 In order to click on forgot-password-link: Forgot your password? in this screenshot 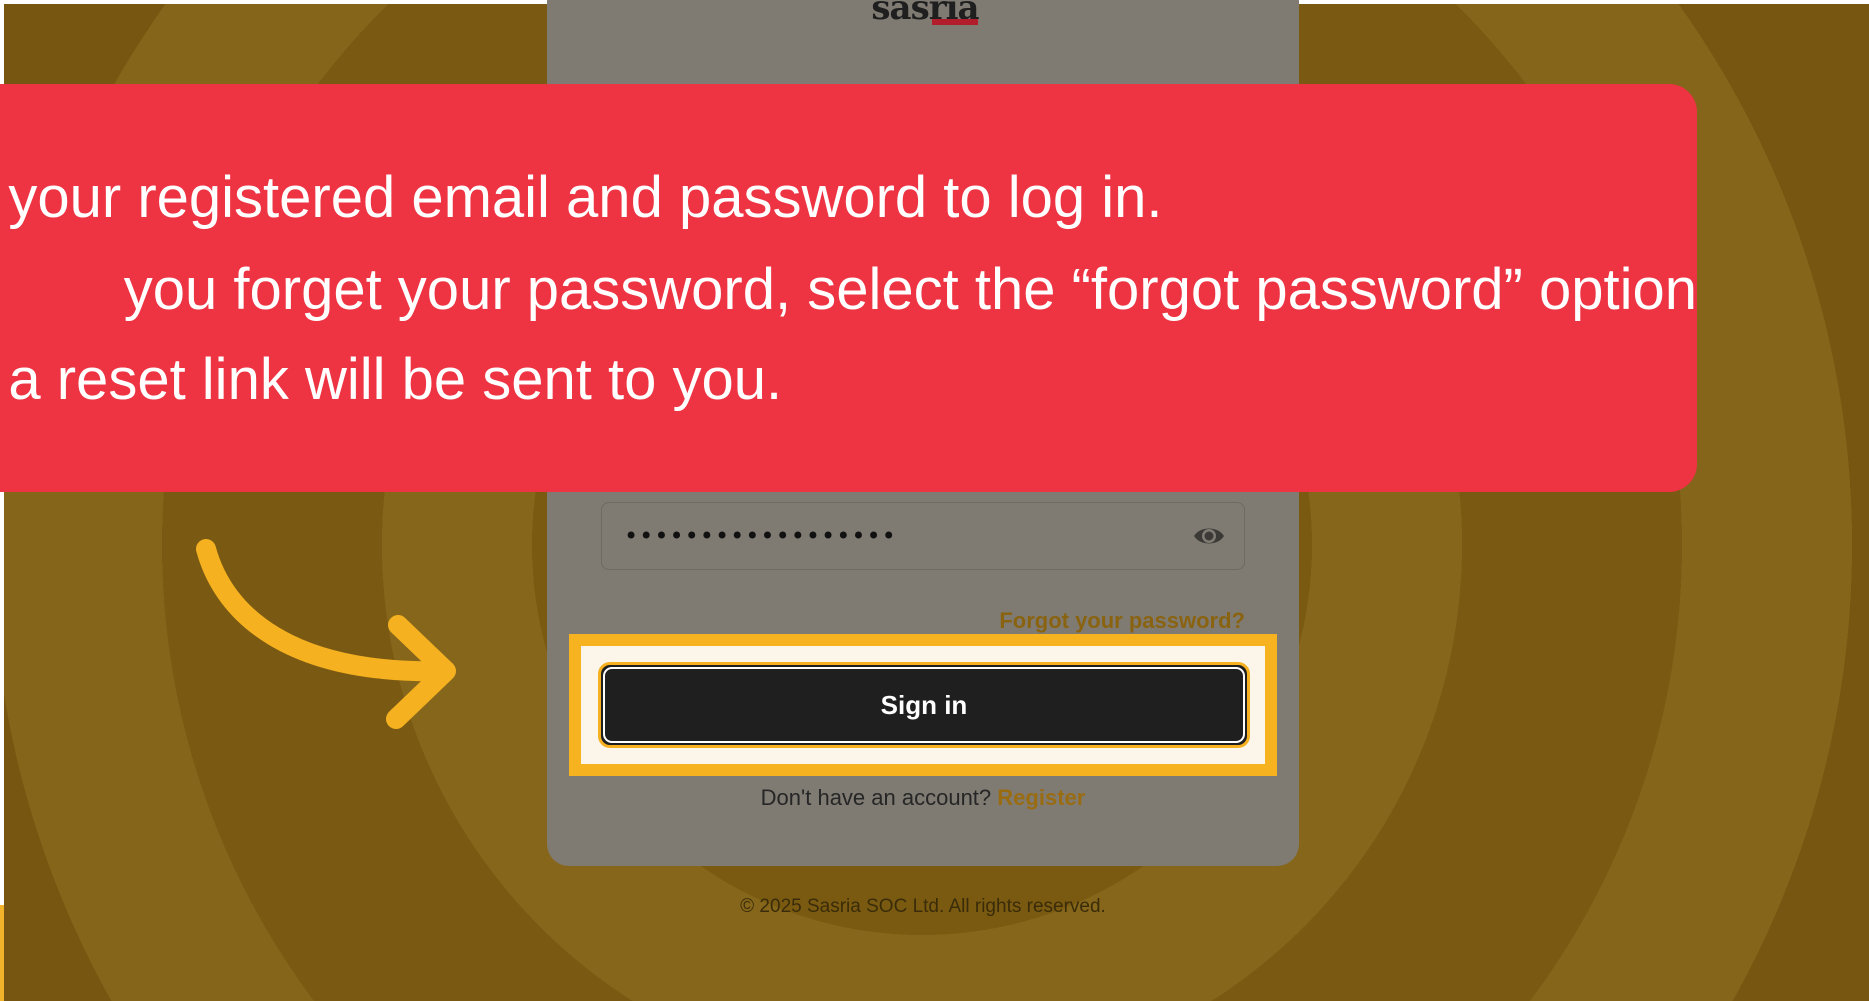, I will do `click(1122, 621)`.